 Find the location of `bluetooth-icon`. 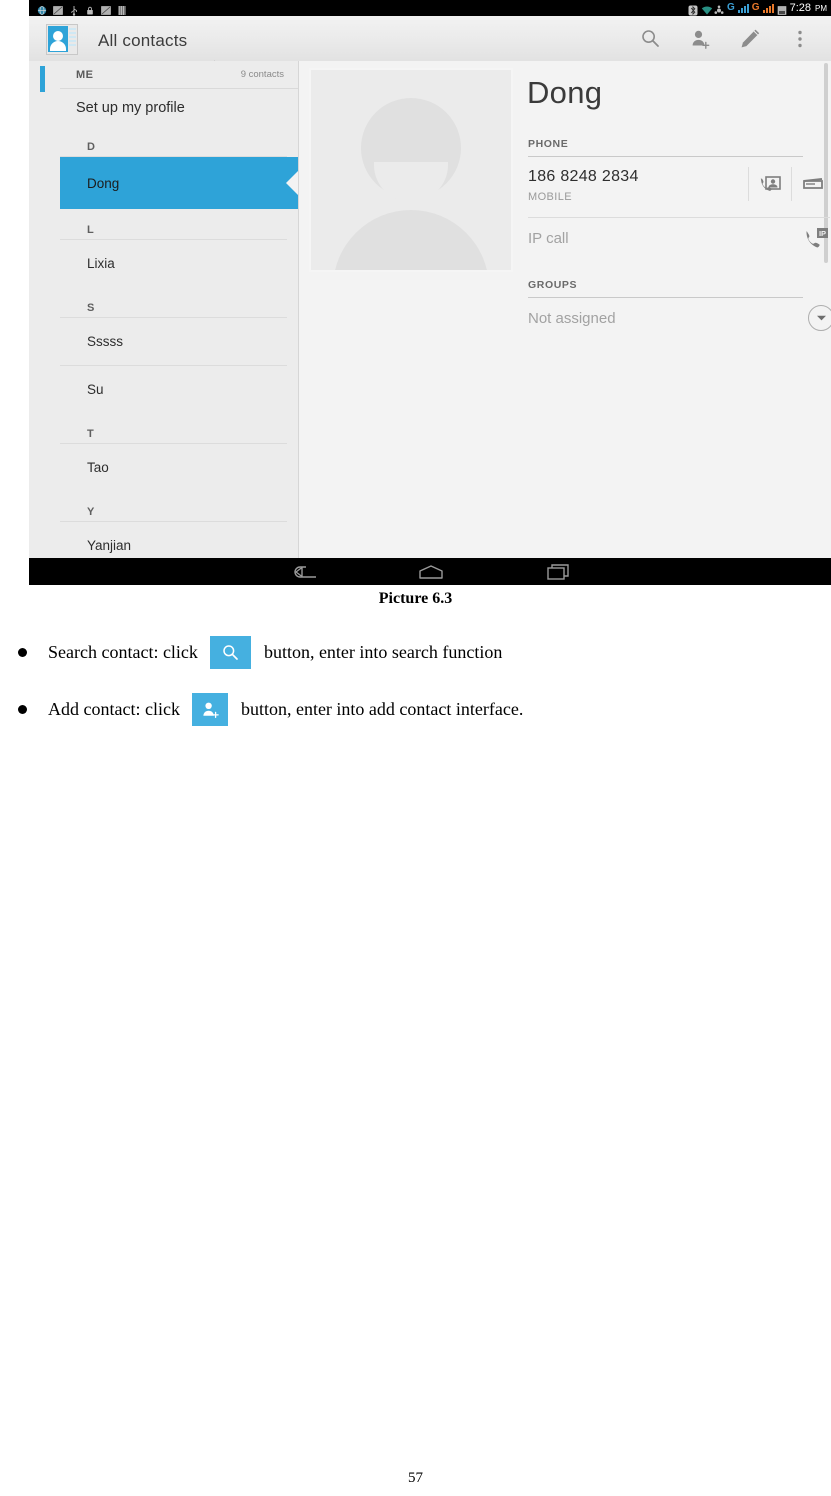

bluetooth-icon is located at coordinates (693, 9).